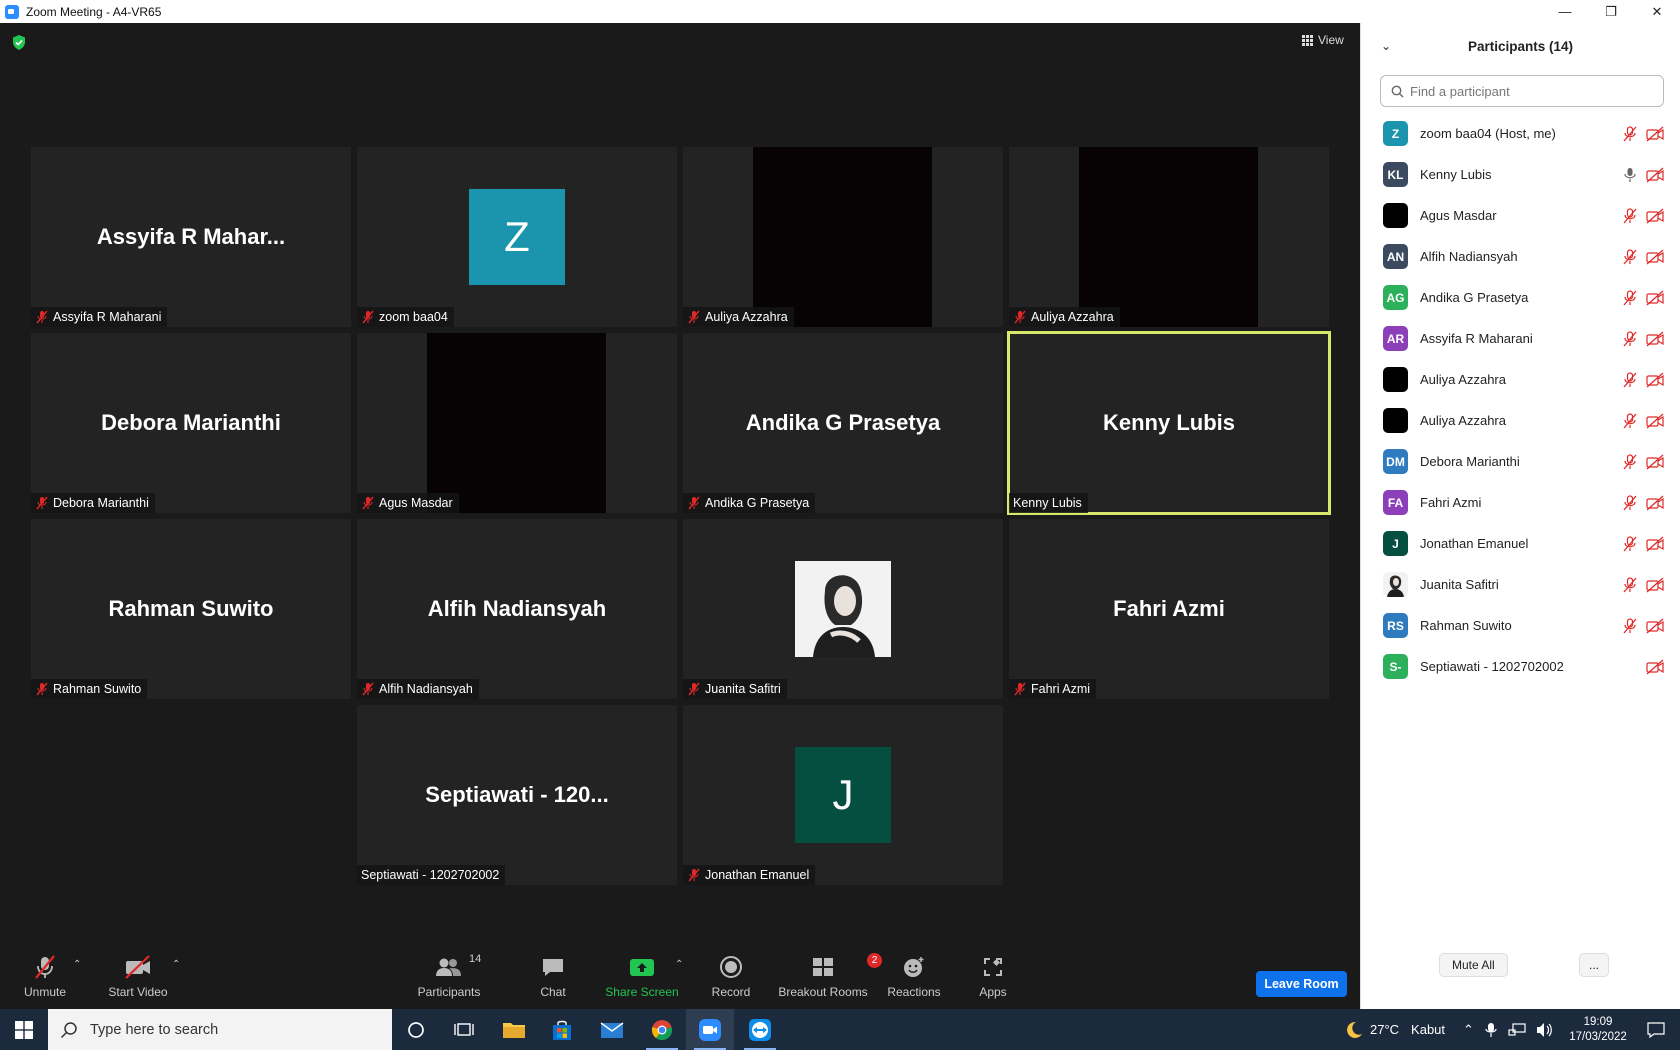 This screenshot has height=1050, width=1680. I want to click on apps-button: Apps, so click(993, 980).